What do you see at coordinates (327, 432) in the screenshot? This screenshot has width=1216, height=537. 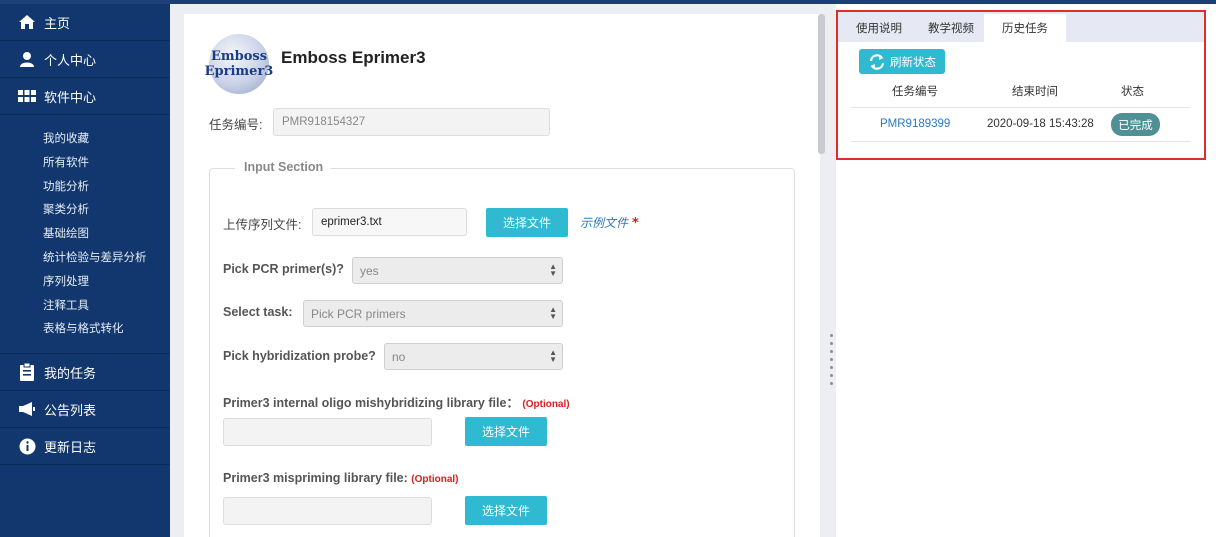 I see `library-file-field` at bounding box center [327, 432].